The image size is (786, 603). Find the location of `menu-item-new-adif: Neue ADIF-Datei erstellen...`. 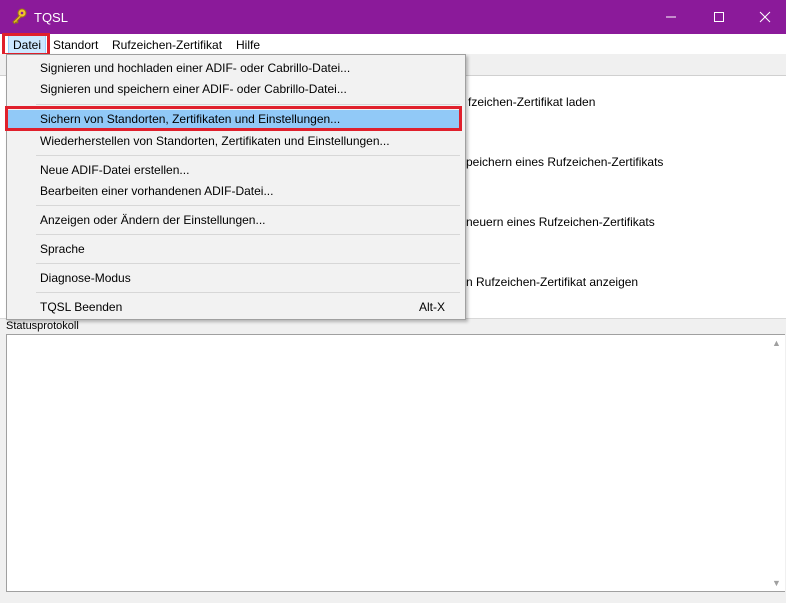

menu-item-new-adif: Neue ADIF-Datei erstellen... is located at coordinates (114, 170).